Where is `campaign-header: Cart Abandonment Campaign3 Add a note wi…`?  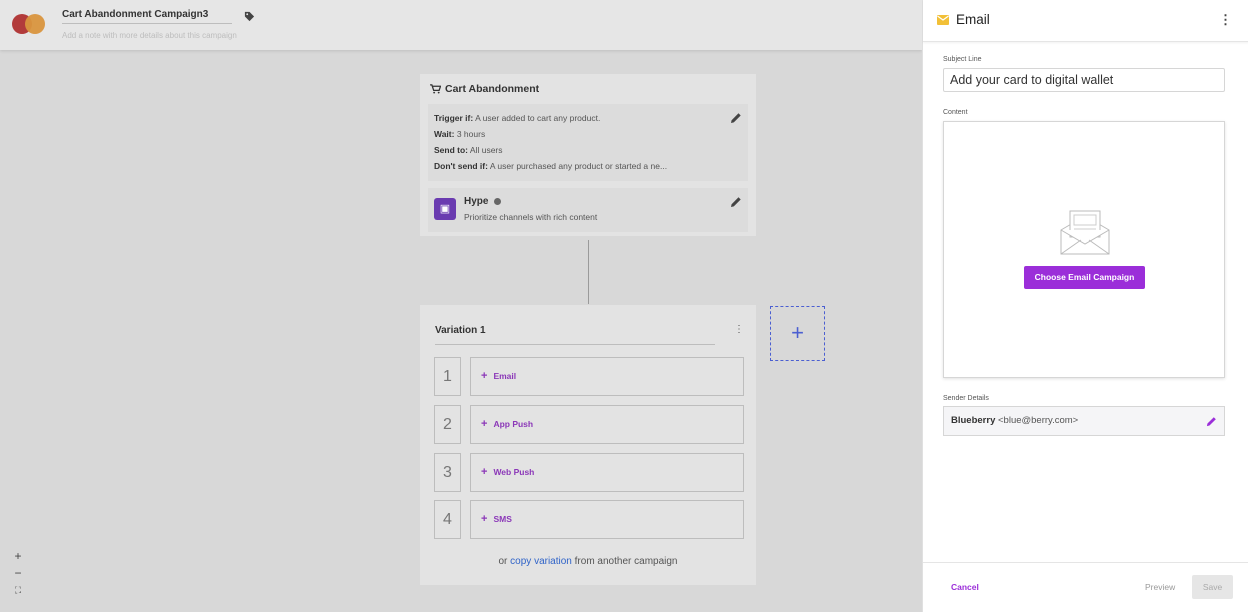 campaign-header: Cart Abandonment Campaign3 Add a note wi… is located at coordinates (461, 25).